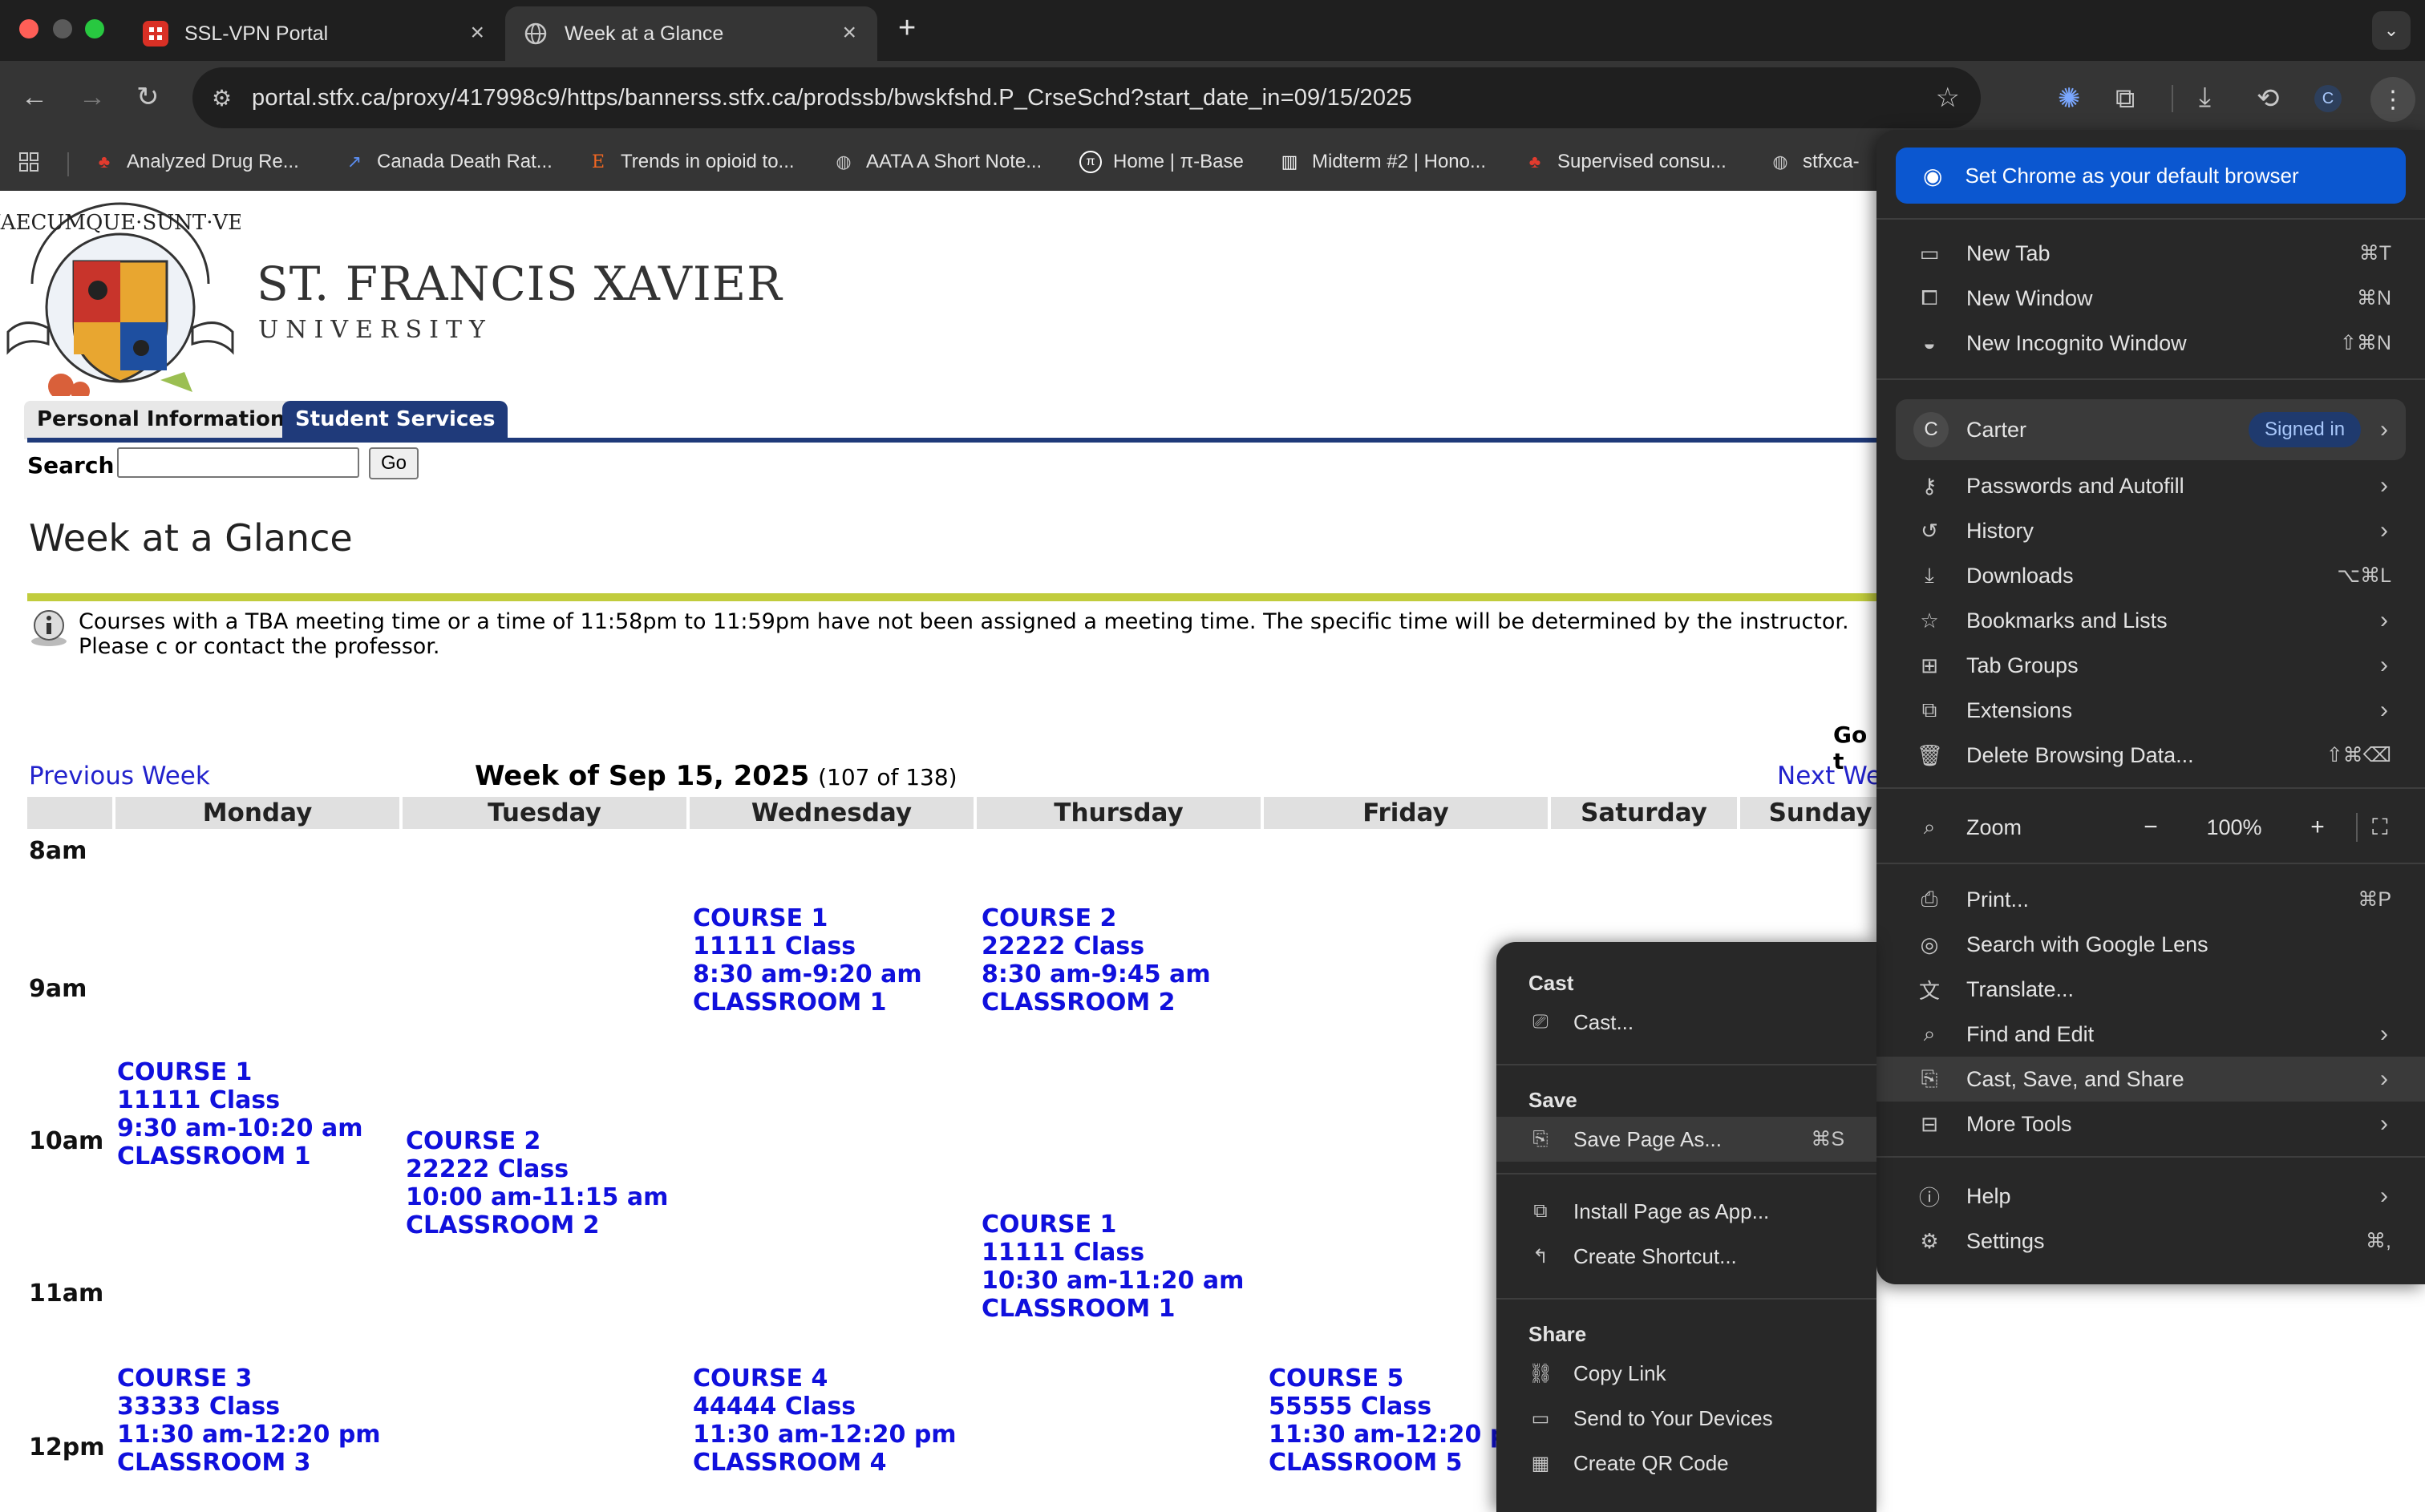 The height and width of the screenshot is (1512, 2425). I want to click on submenu-item-qr-code: ▦ Create QR Code, so click(1686, 1463).